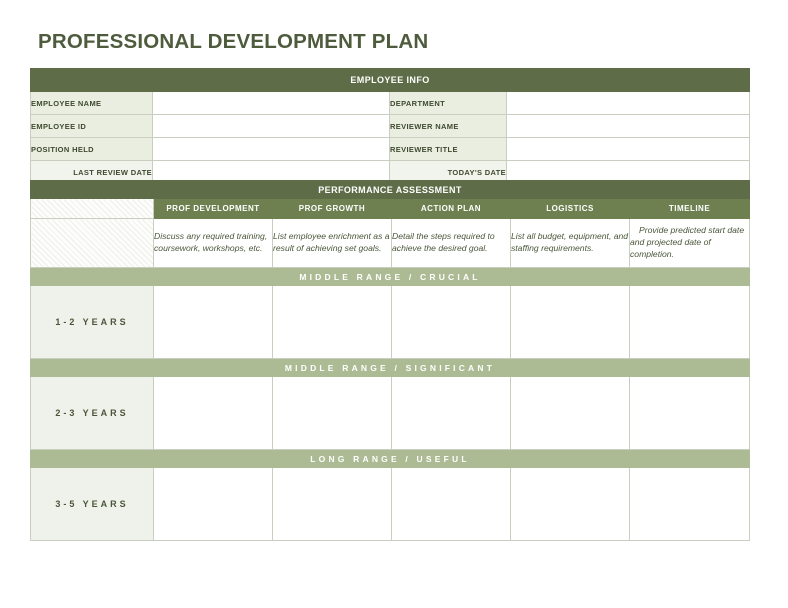  What do you see at coordinates (448, 149) in the screenshot?
I see `reviewer-title-label: REVIEWER TITLE` at bounding box center [448, 149].